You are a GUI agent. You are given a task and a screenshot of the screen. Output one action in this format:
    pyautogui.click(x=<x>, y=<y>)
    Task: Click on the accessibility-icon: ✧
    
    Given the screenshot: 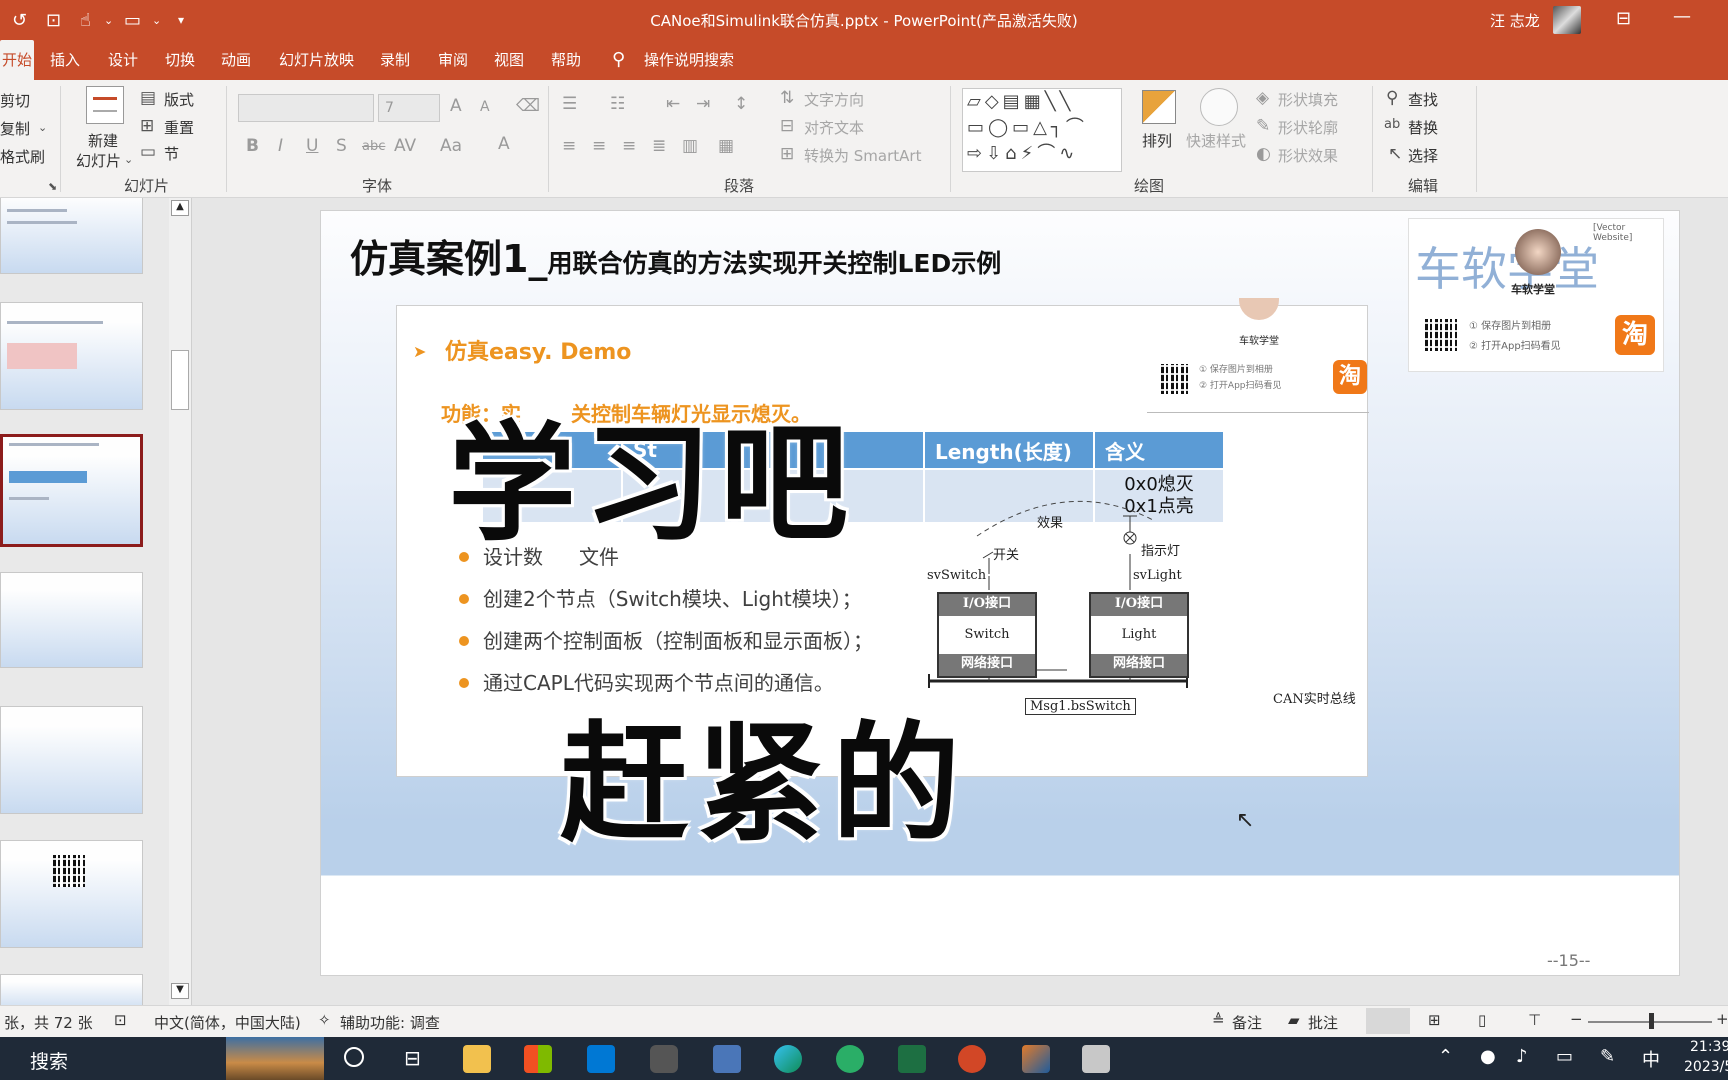 What is the action you would take?
    pyautogui.click(x=324, y=1020)
    